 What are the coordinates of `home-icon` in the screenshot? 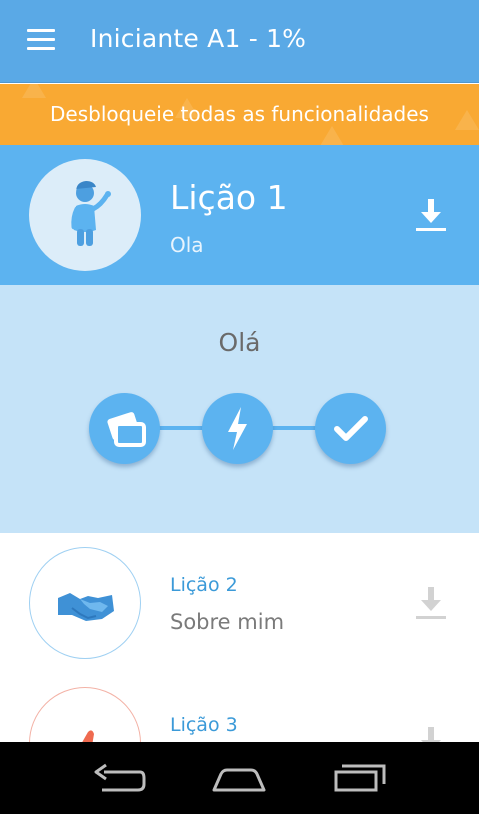 It's located at (239, 778).